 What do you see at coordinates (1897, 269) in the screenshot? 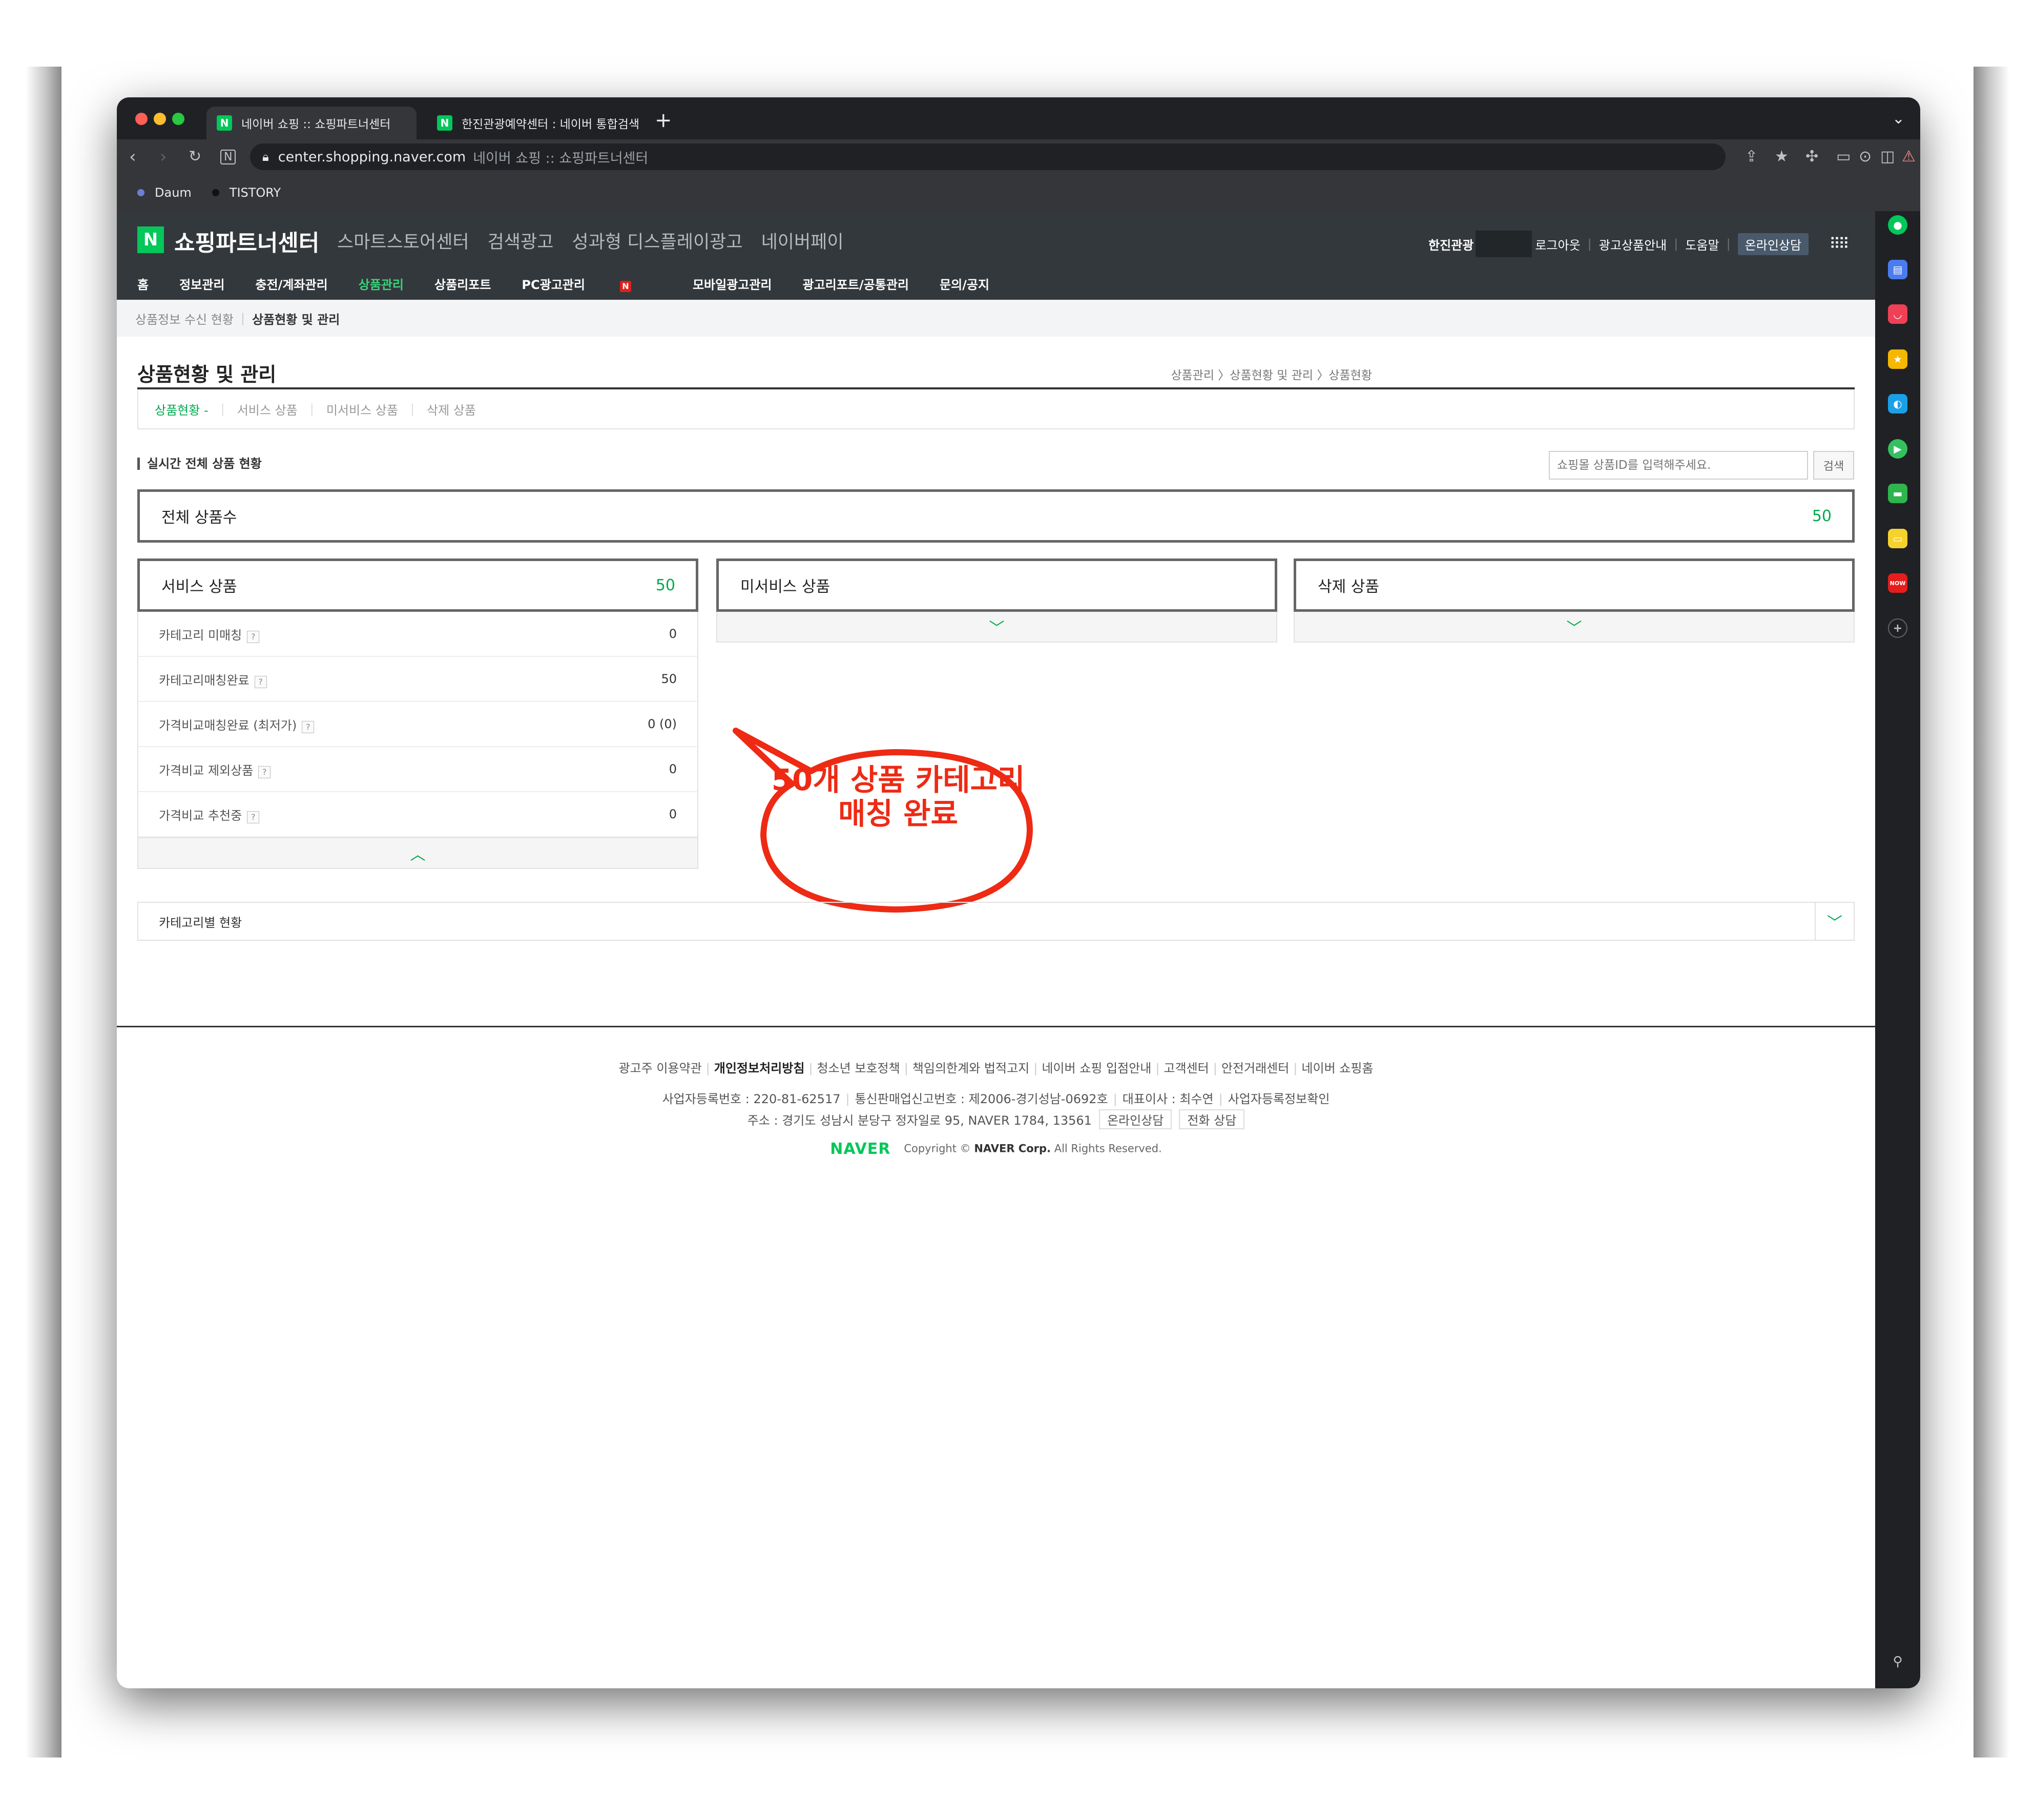
I see `briefcase-icon: ▤` at bounding box center [1897, 269].